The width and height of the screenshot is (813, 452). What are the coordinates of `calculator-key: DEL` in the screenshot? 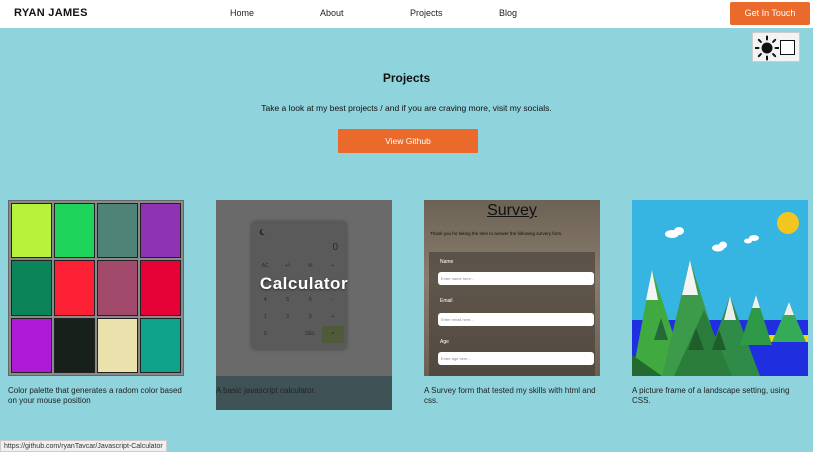 It's located at (310, 334).